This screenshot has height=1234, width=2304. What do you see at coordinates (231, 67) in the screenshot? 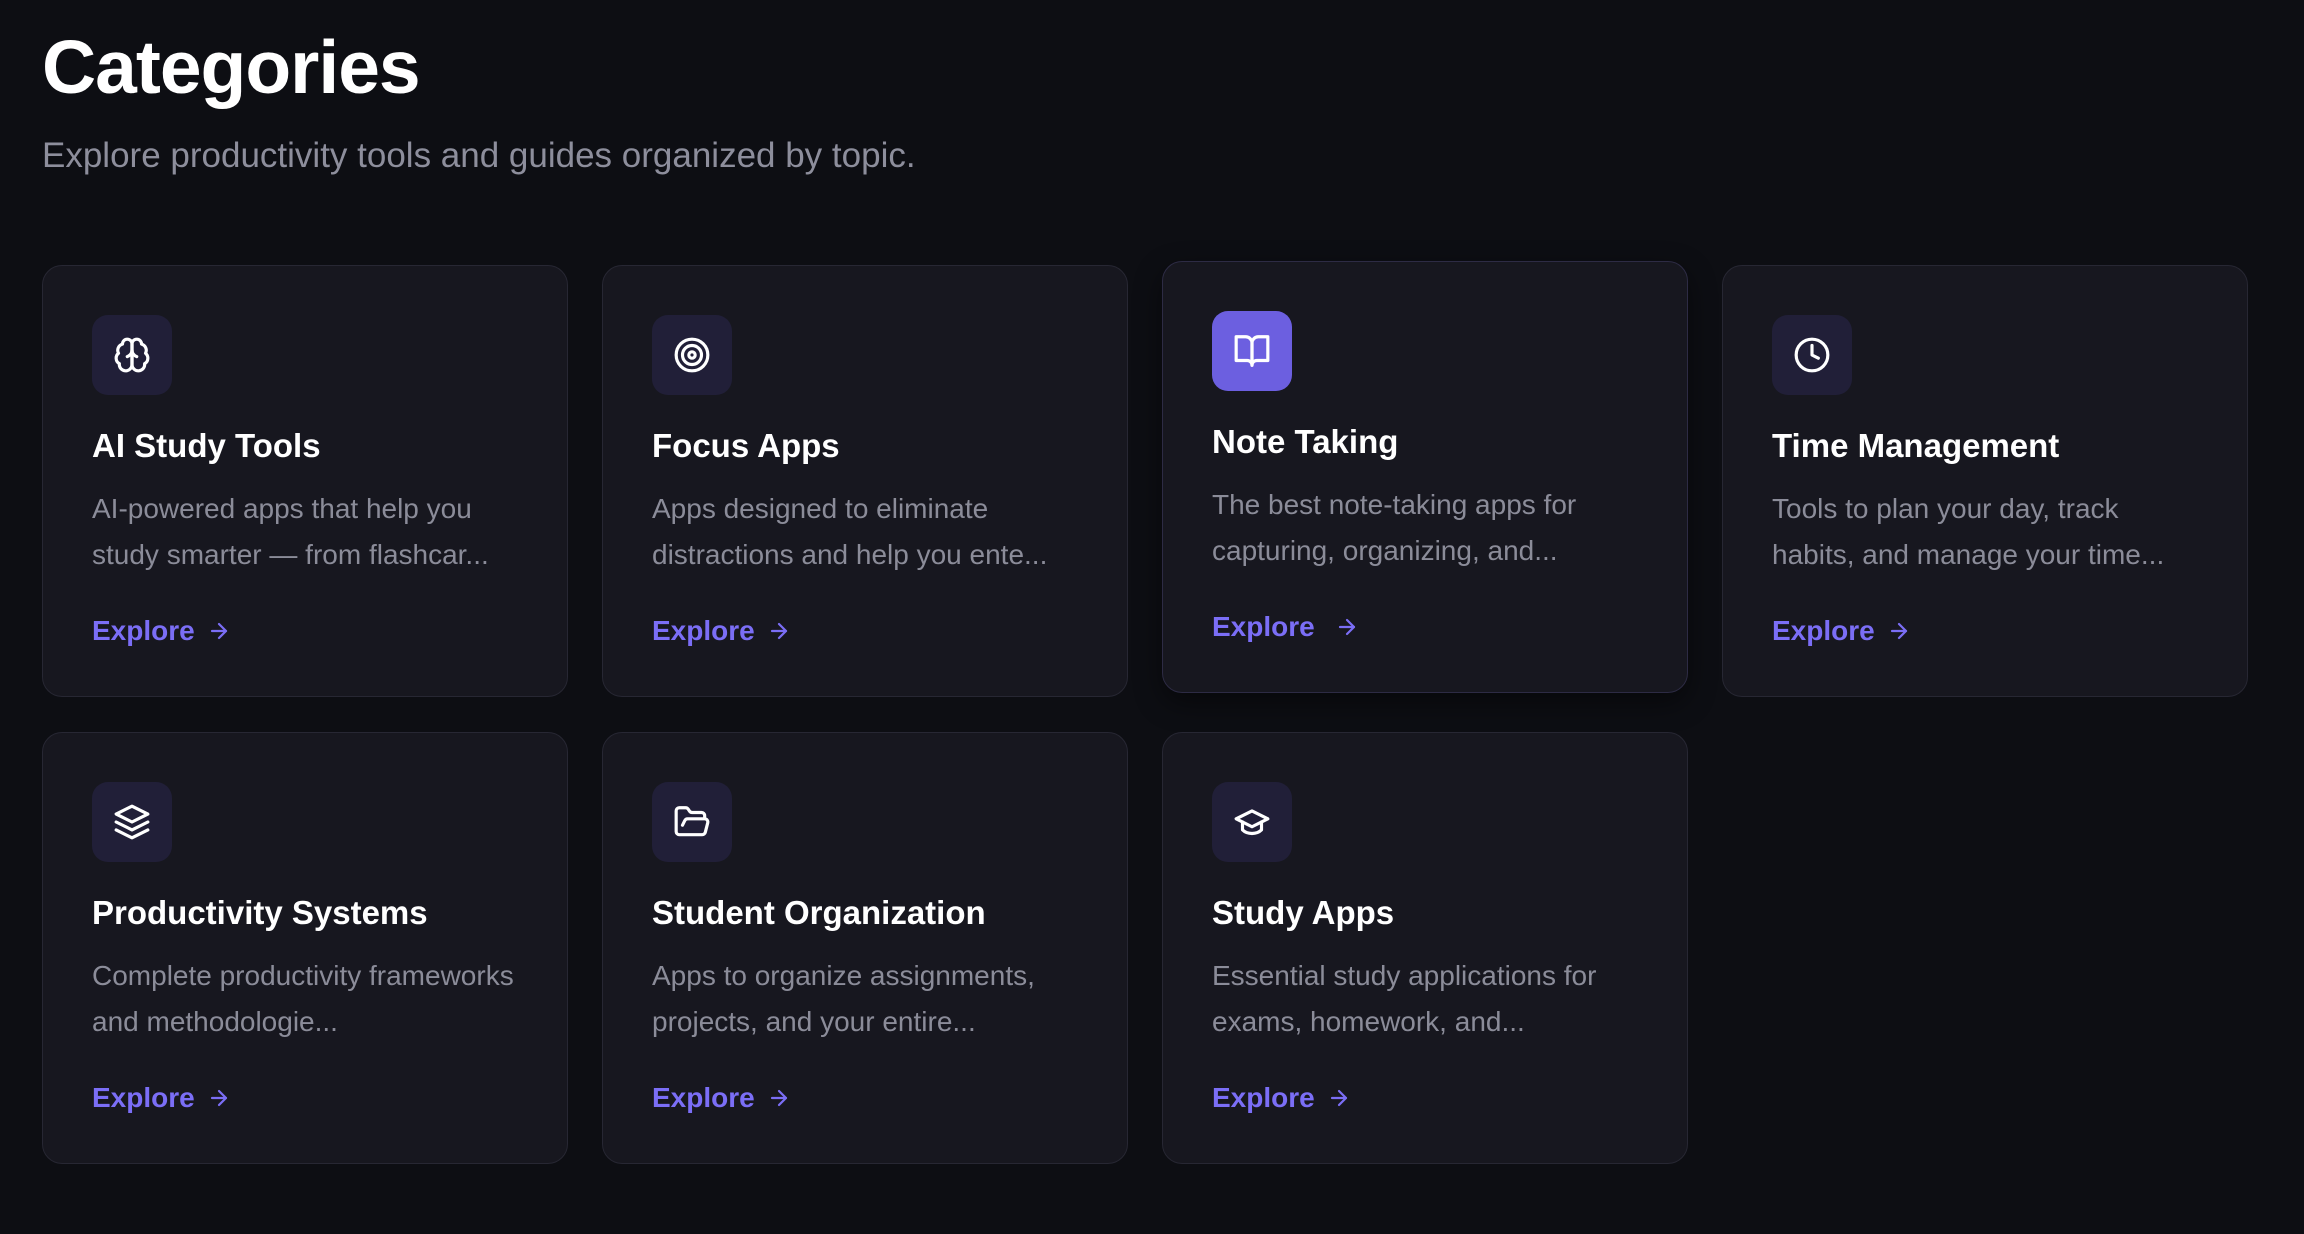
I see `page-title: Categories` at bounding box center [231, 67].